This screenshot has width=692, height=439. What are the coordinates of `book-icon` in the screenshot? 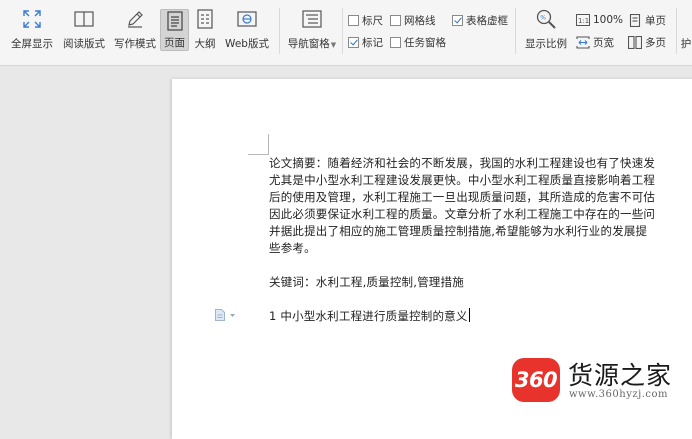 It's located at (84, 19).